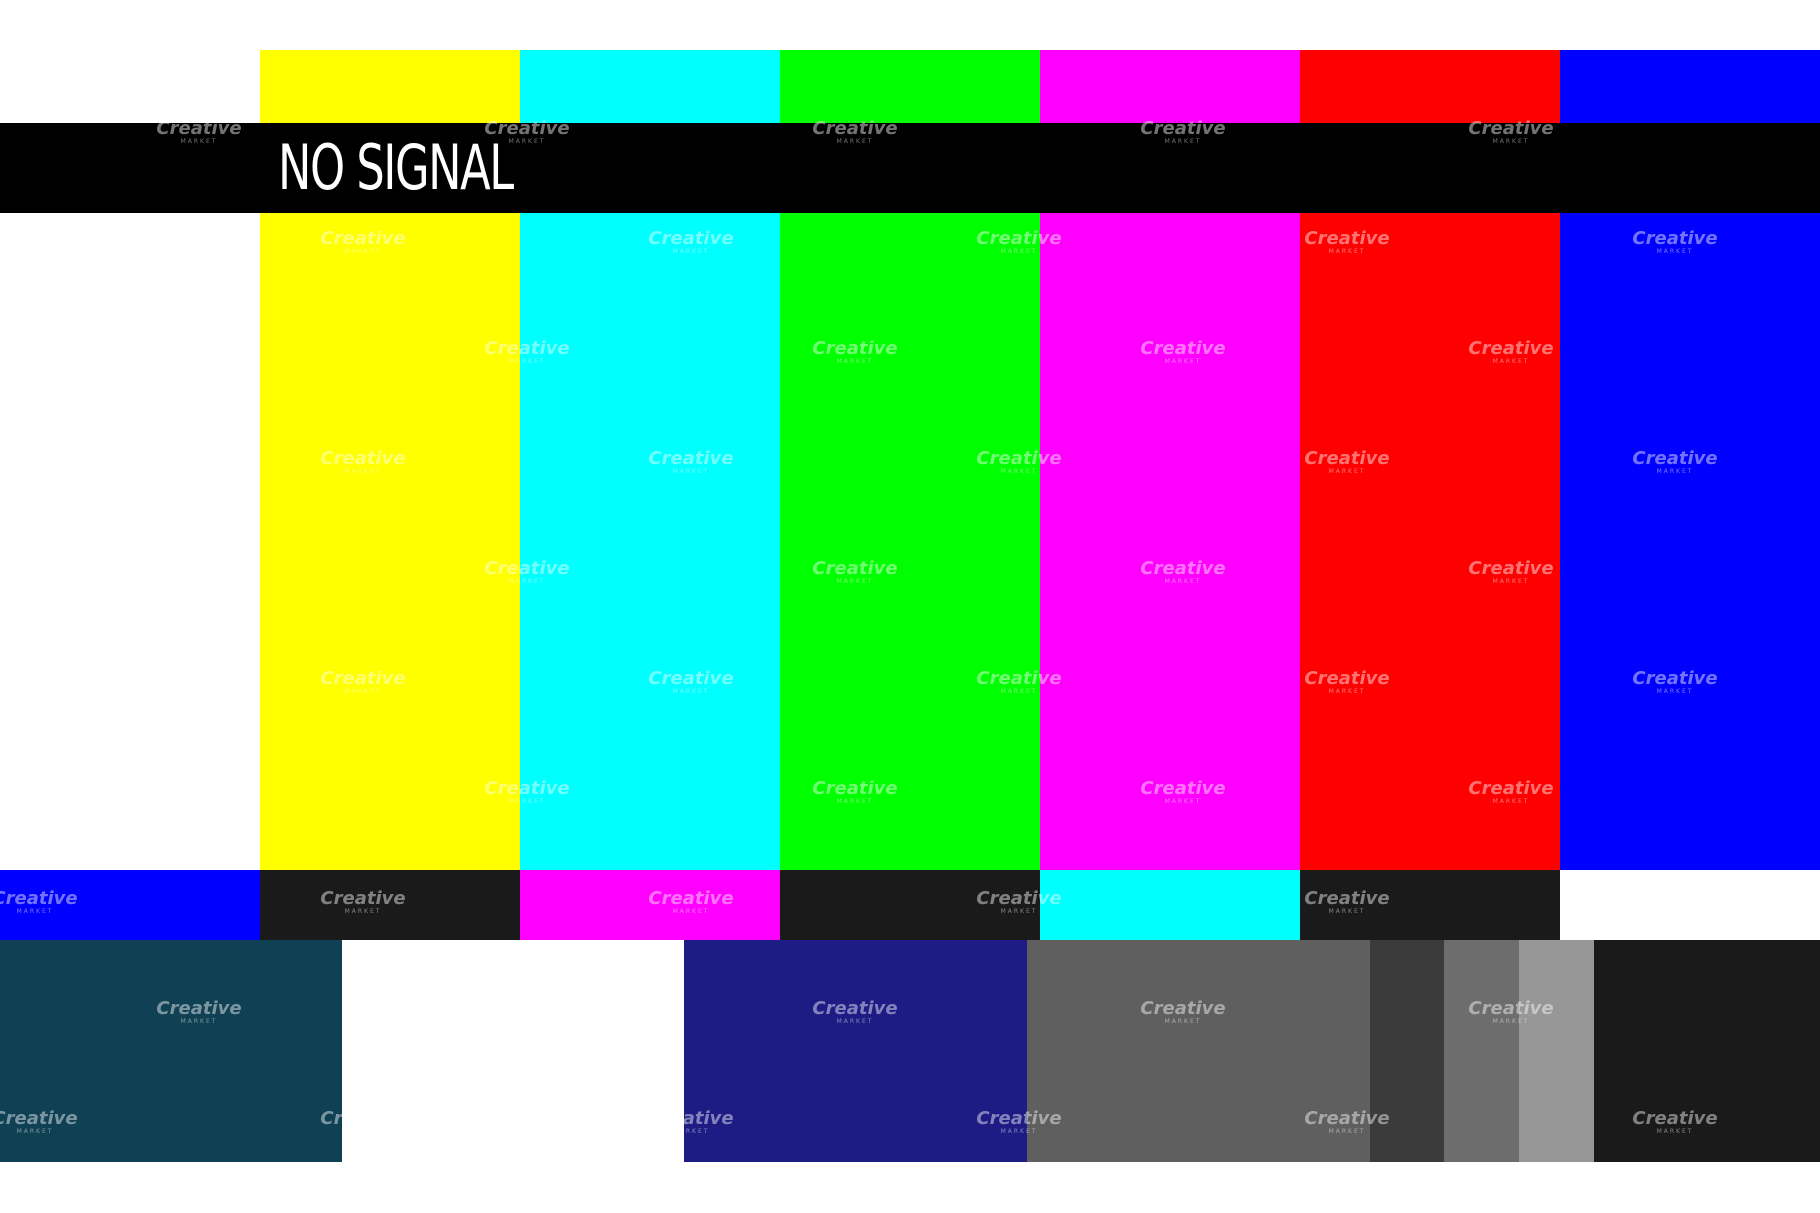 The width and height of the screenshot is (1820, 1213). Describe the element at coordinates (855, 1051) in the screenshot. I see `block-indigo` at that location.